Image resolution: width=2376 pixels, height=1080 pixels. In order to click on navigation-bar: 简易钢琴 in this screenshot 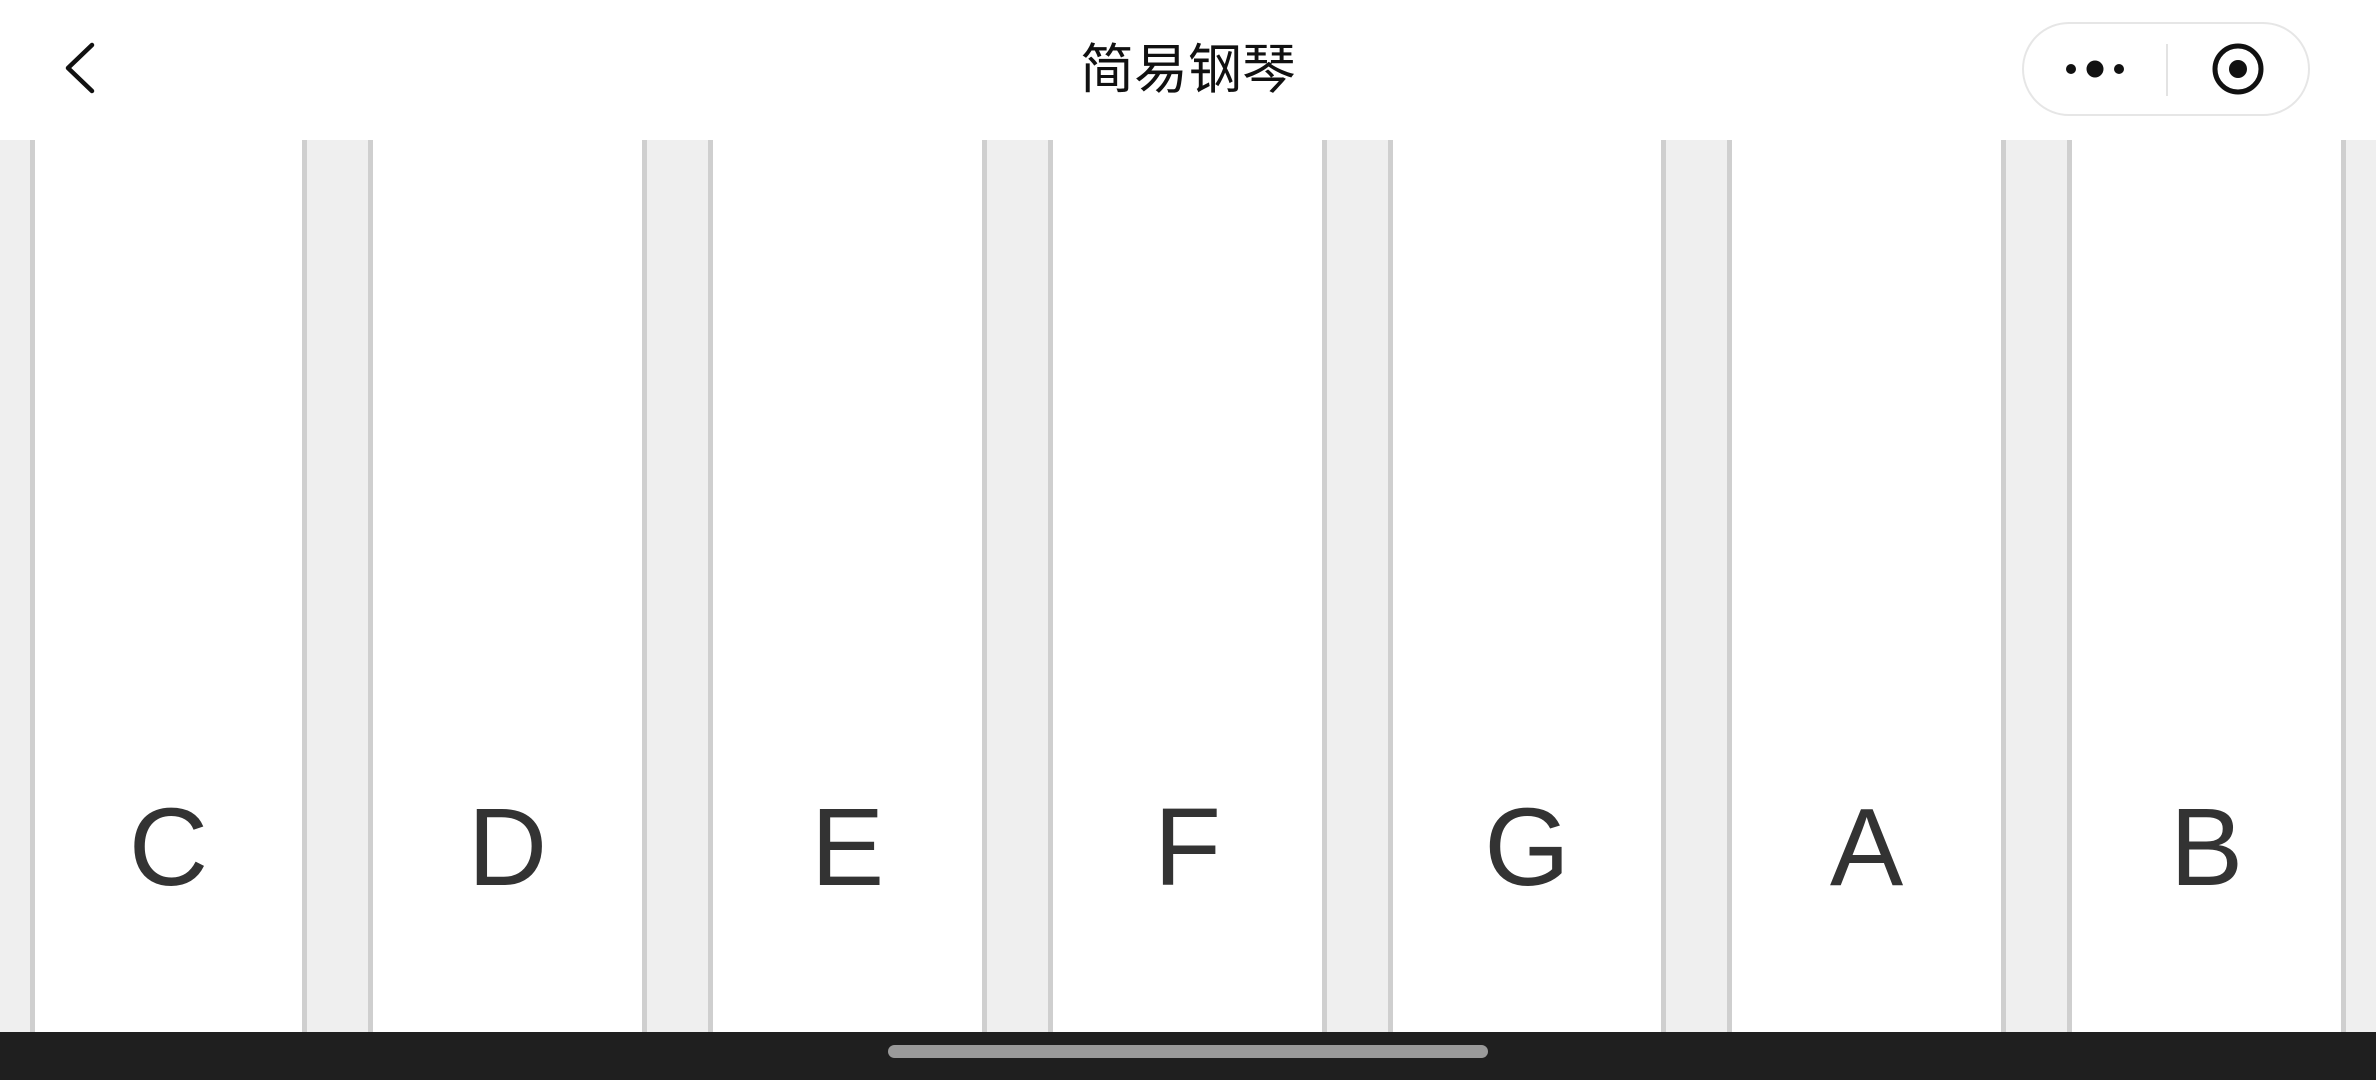, I will do `click(1188, 70)`.